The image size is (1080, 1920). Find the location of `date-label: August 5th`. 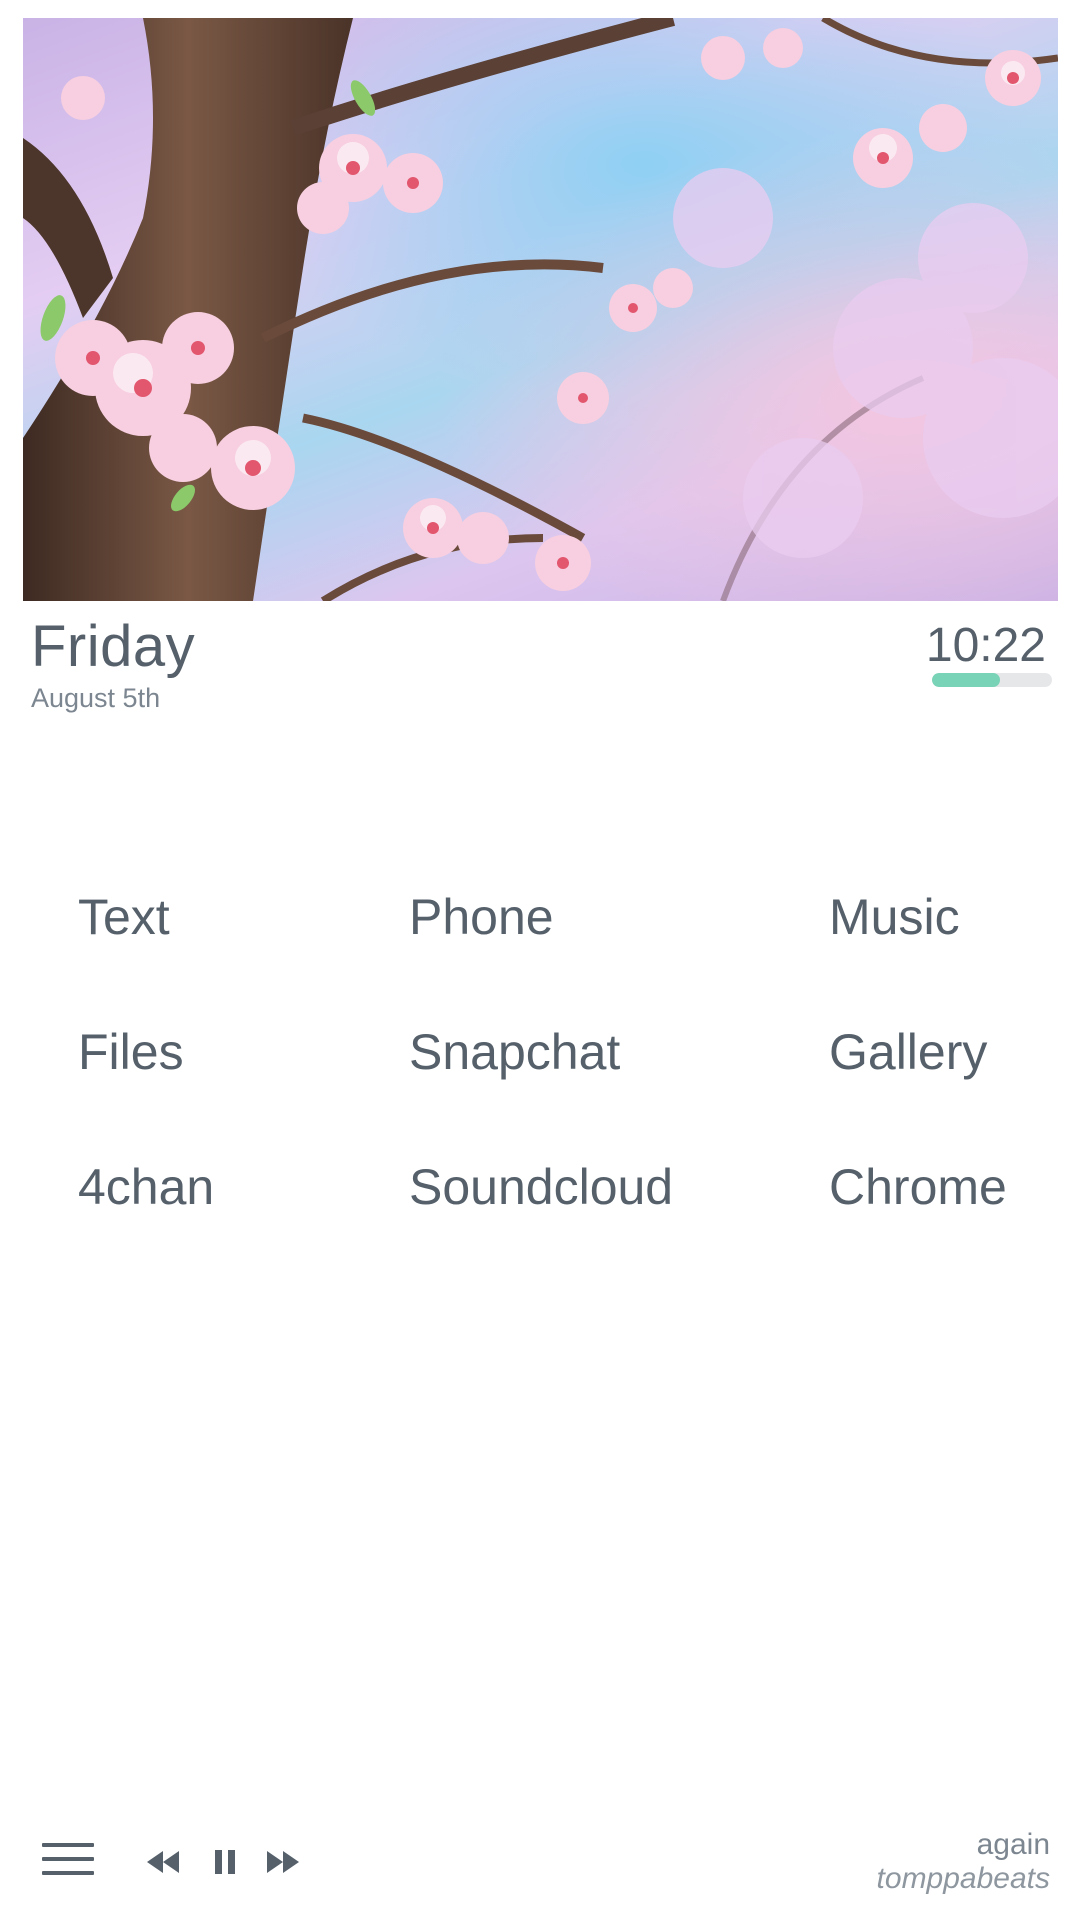

date-label: August 5th is located at coordinates (96, 698).